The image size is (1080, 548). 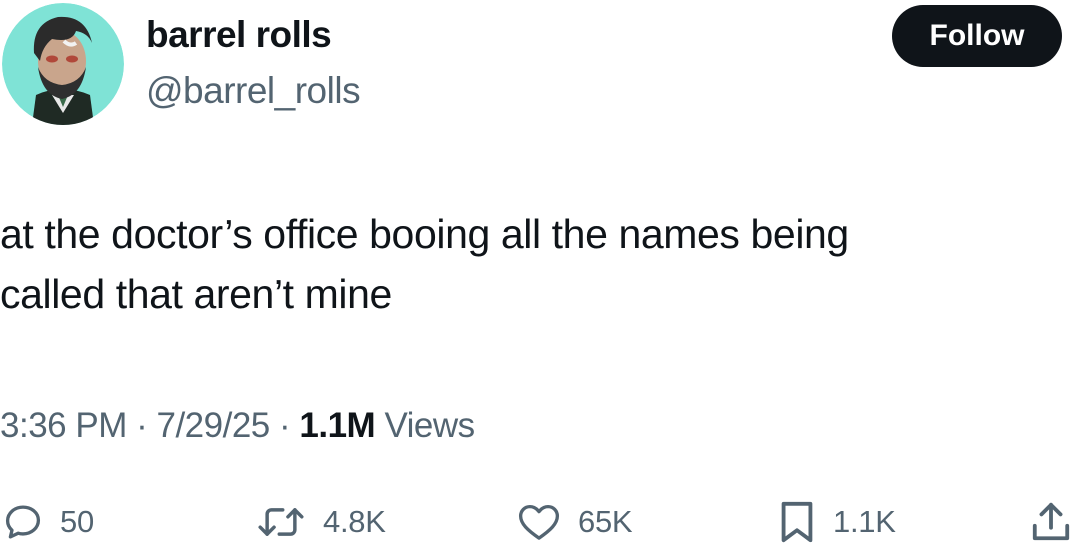 What do you see at coordinates (48, 522) in the screenshot?
I see `reply-button: 50` at bounding box center [48, 522].